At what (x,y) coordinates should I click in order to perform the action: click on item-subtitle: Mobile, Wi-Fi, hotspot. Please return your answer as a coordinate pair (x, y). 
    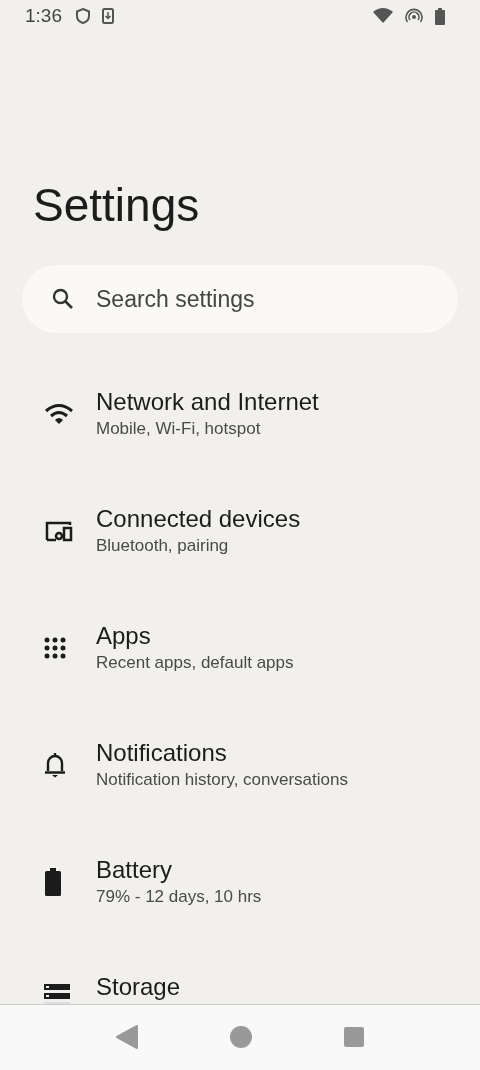
    Looking at the image, I should click on (179, 429).